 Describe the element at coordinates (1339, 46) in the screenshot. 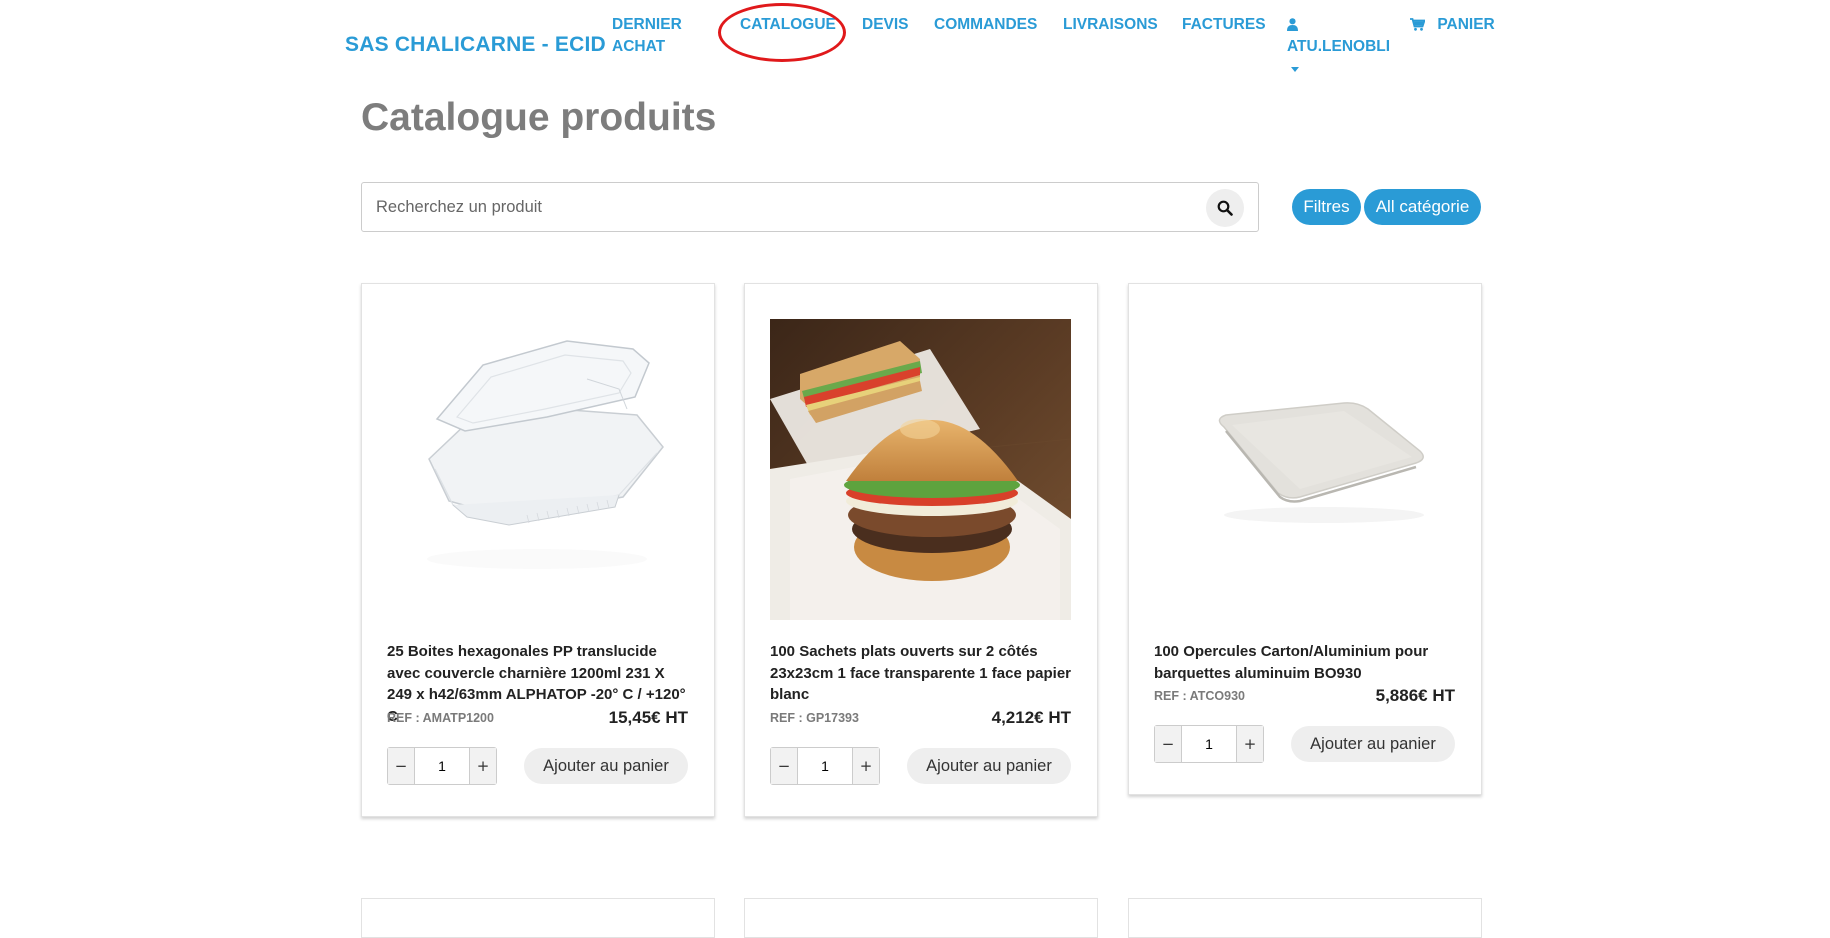

I see `user-name: ATU.LENOBLI` at that location.